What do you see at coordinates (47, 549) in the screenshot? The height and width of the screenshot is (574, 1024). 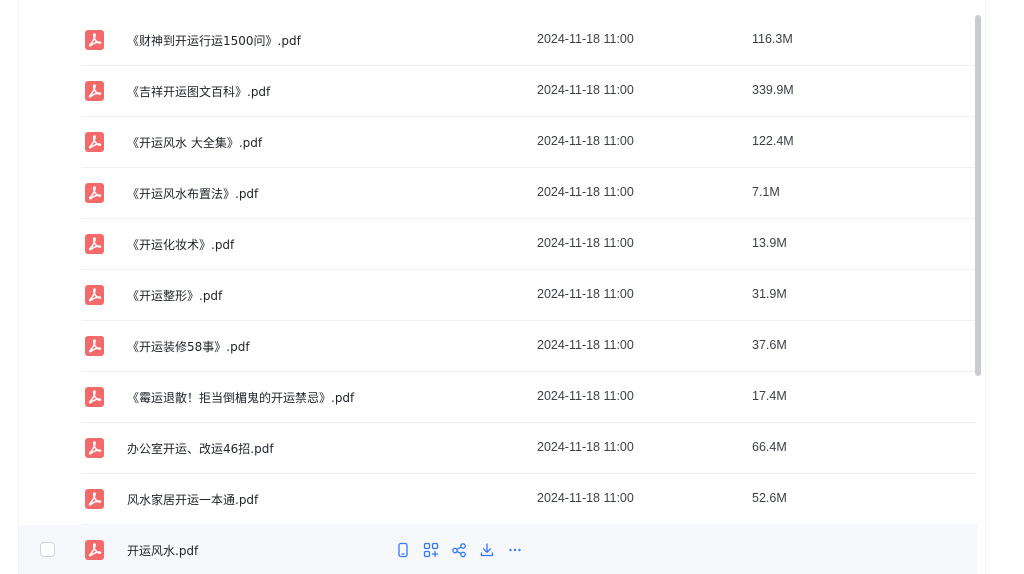 I see `row-select-checkbox` at bounding box center [47, 549].